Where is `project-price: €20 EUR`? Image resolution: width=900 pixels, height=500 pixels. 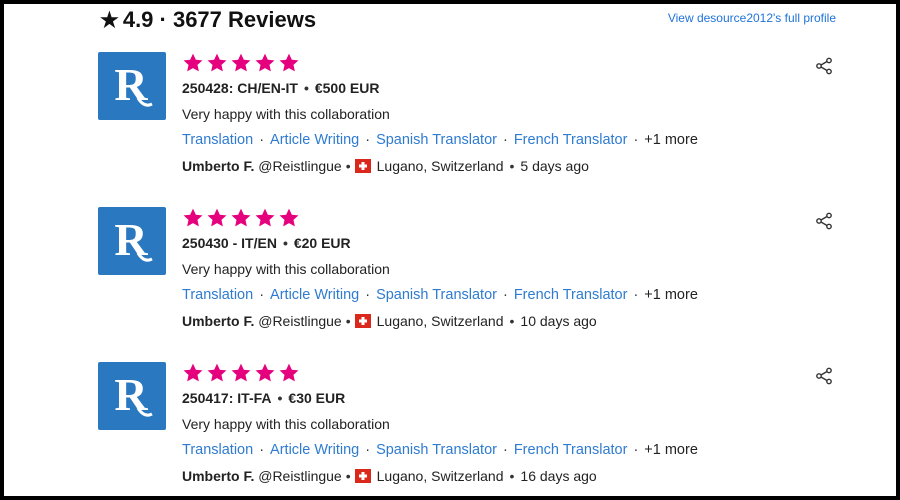
project-price: €20 EUR is located at coordinates (322, 243).